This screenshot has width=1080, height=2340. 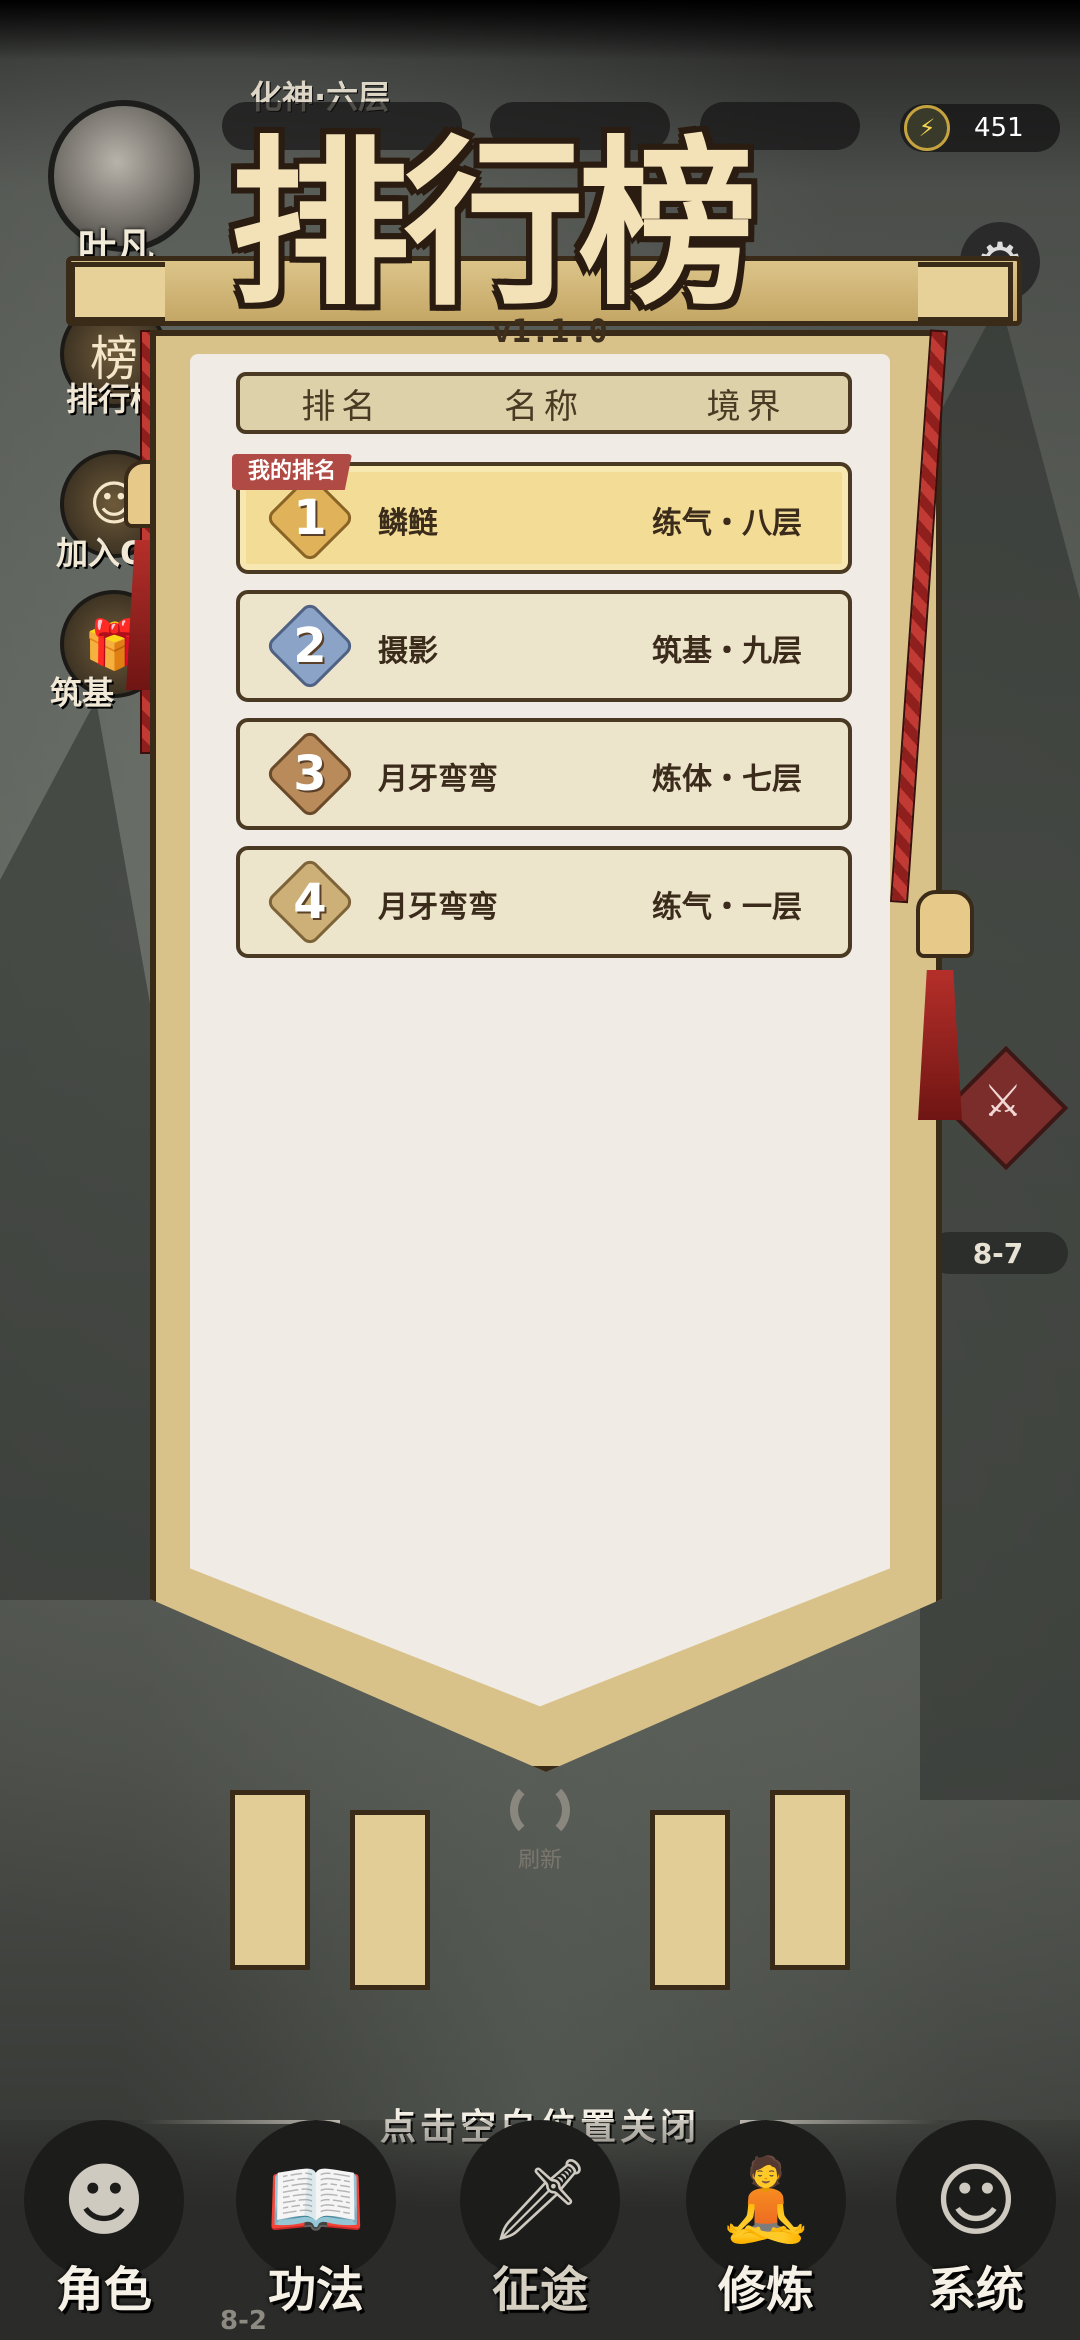 I want to click on column-header-name: 名称, so click(x=544, y=406).